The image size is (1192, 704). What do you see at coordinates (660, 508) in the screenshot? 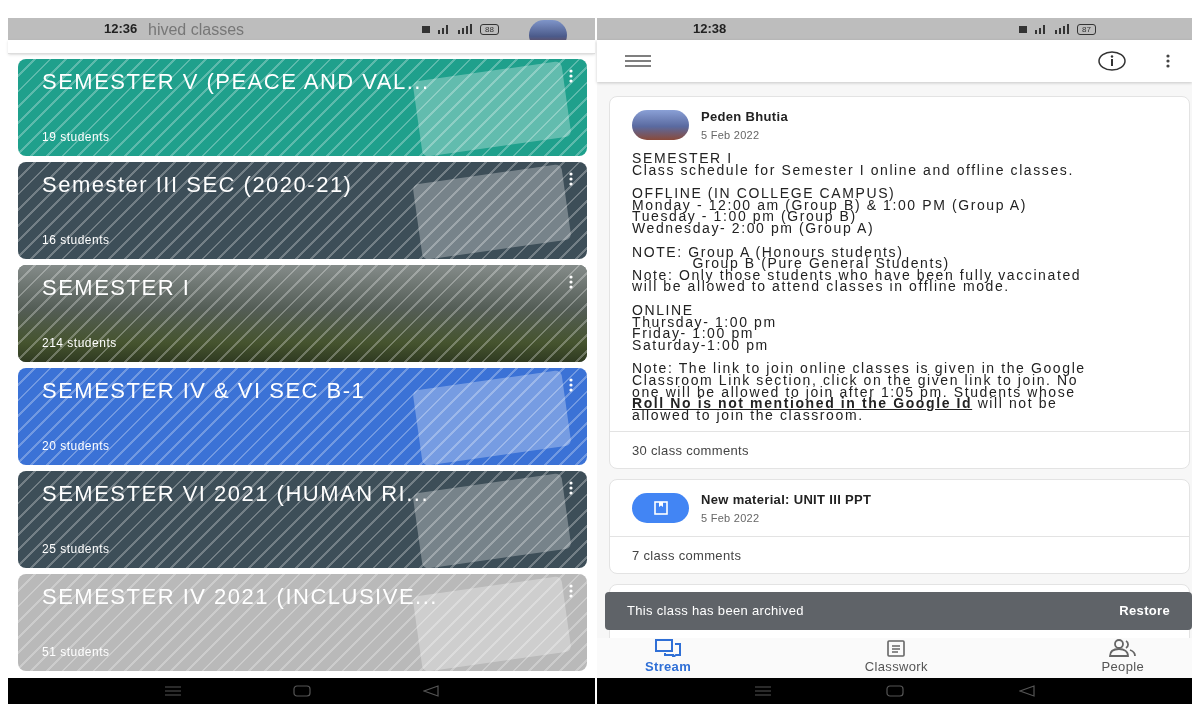
I see `bookmark-page-icon` at bounding box center [660, 508].